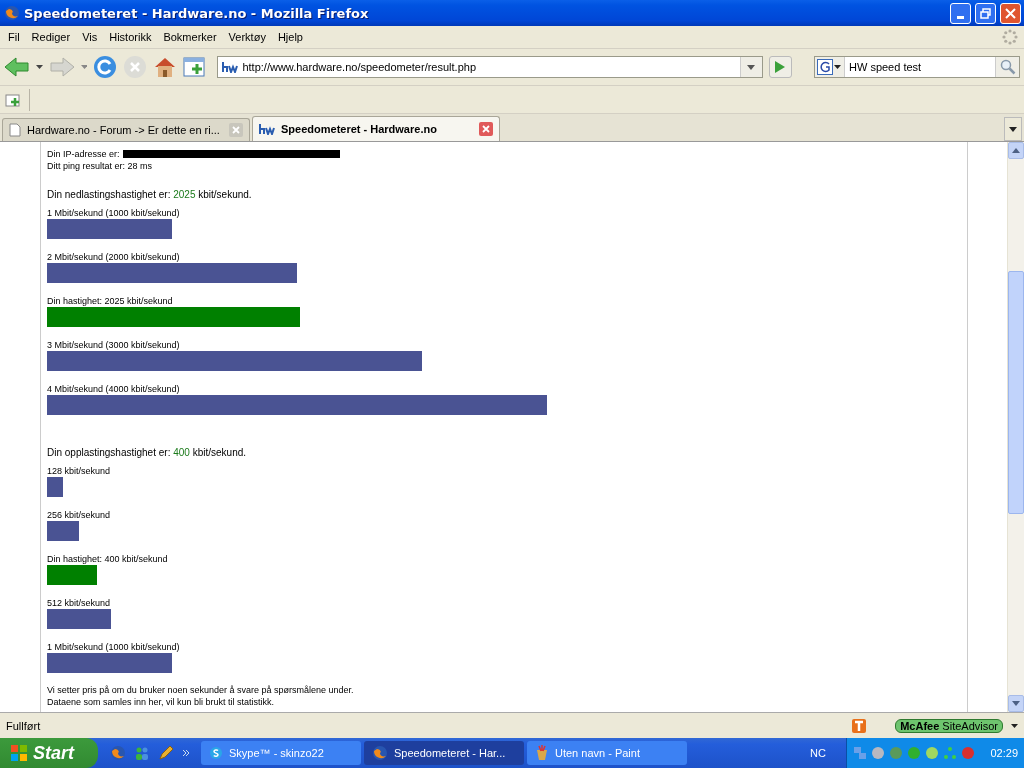 This screenshot has height=768, width=1024. I want to click on pencil-icon, so click(166, 753).